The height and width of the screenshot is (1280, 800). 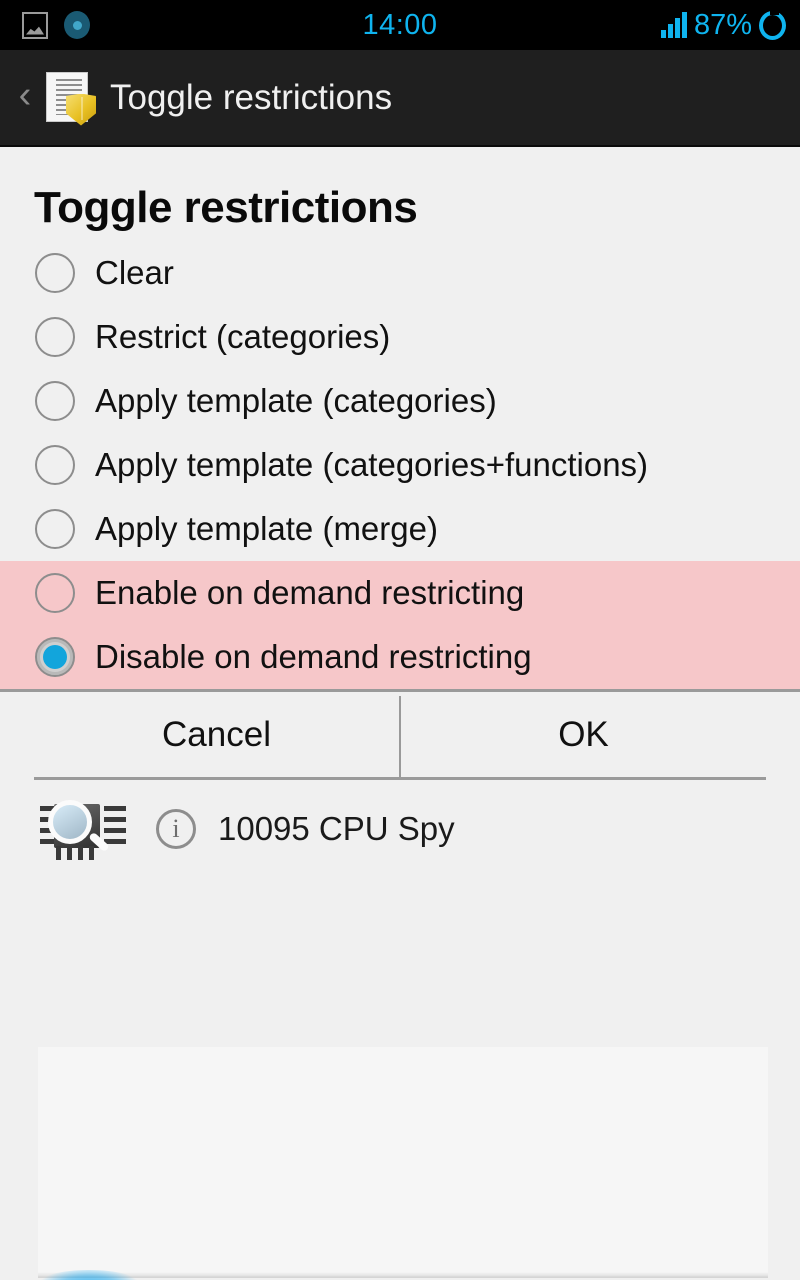 What do you see at coordinates (226, 207) in the screenshot?
I see `page-title: Toggle restrictions` at bounding box center [226, 207].